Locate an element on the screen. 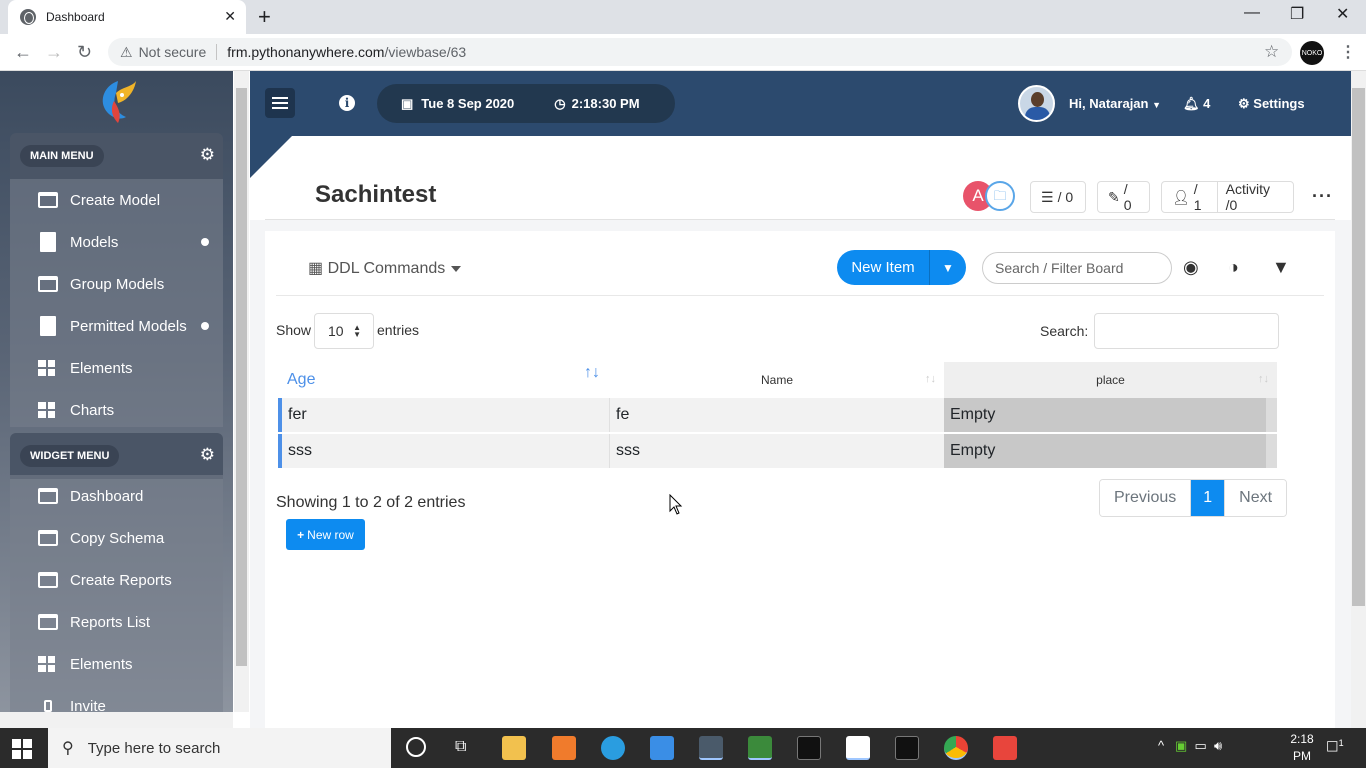 Image resolution: width=1366 pixels, height=782 pixels. file-explorer-icon is located at coordinates (514, 748).